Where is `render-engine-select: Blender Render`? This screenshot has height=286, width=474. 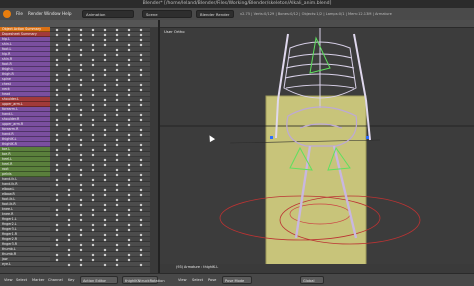 render-engine-select: Blender Render is located at coordinates (215, 14).